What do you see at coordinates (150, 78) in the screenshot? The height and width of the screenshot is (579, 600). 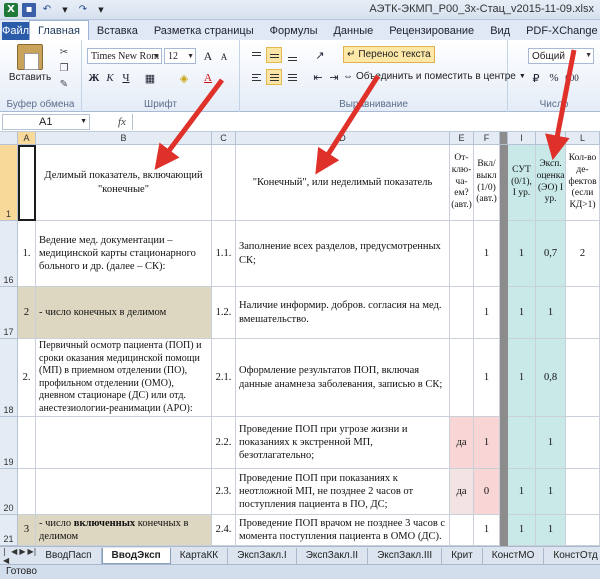 I see `borders-icon: ▦` at bounding box center [150, 78].